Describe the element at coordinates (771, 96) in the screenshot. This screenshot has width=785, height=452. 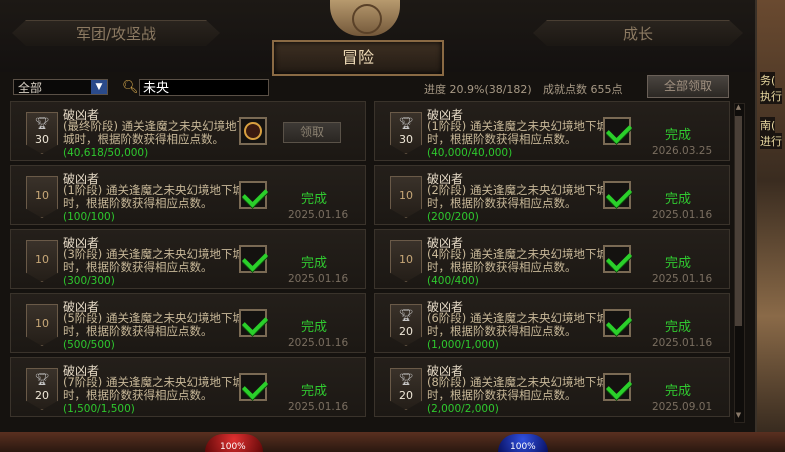
I see `quest-tracker-text: 执行` at that location.